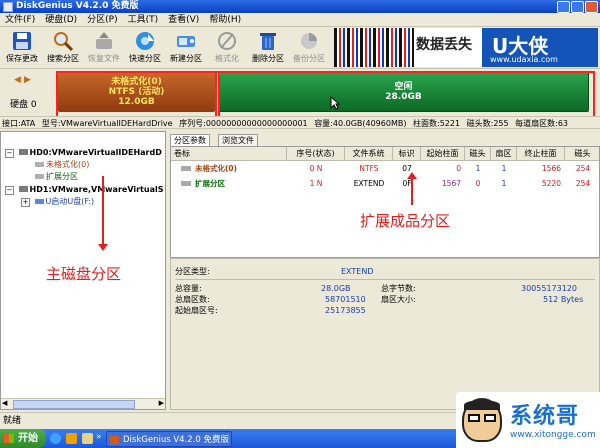 This screenshot has height=448, width=600. Describe the element at coordinates (229, 154) in the screenshot. I see `col-header-label: 卷标` at that location.